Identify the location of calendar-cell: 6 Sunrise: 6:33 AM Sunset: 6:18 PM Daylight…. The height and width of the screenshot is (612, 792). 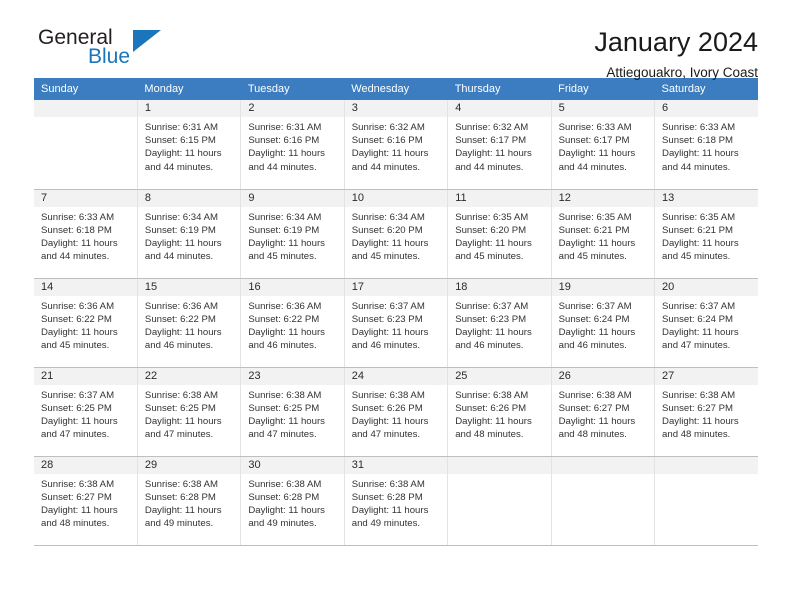
(706, 145).